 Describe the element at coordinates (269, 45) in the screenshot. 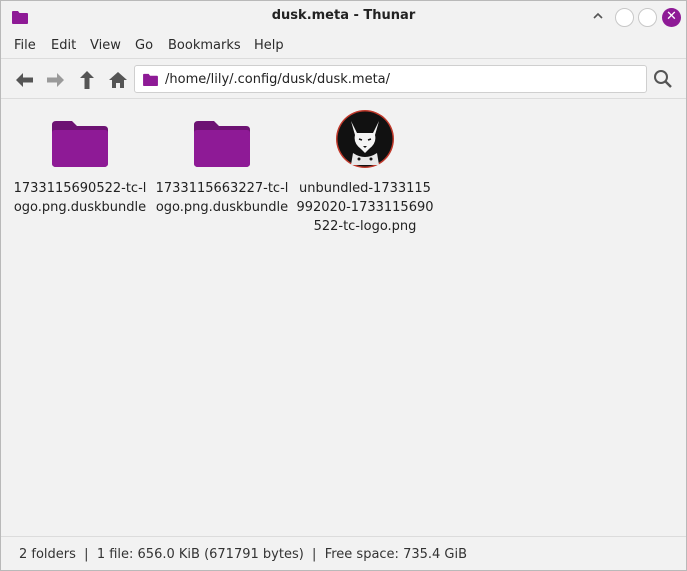

I see `menu-help: Help` at that location.